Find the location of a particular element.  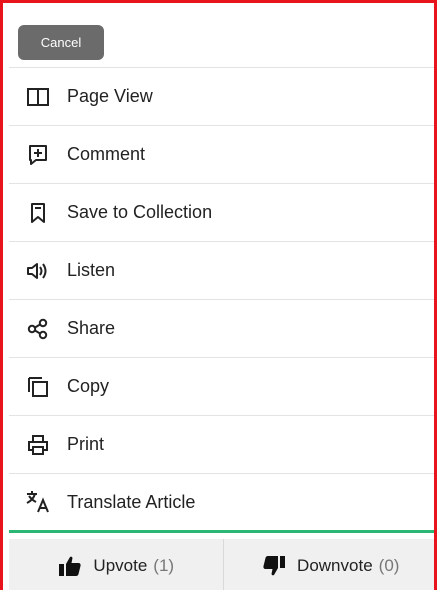

top-bar: Cancel is located at coordinates (223, 38).